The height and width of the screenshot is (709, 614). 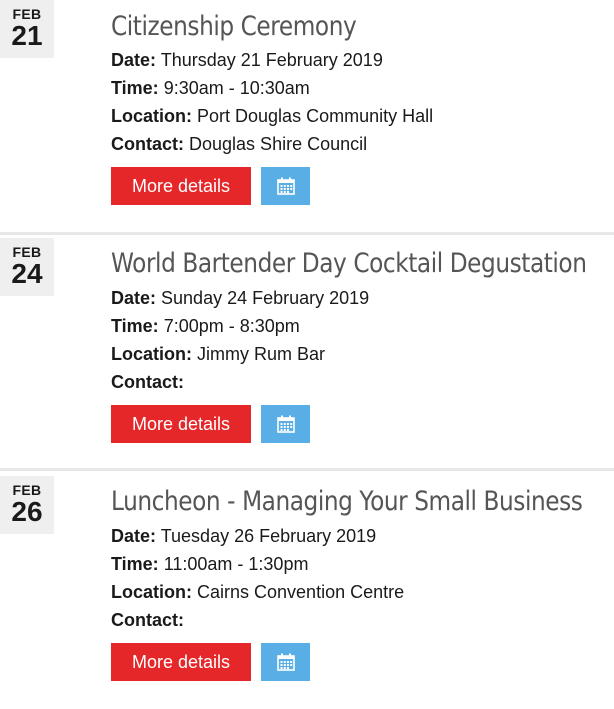 I want to click on event-date-row: Date: Thursday 21 February 2019, so click(x=247, y=60).